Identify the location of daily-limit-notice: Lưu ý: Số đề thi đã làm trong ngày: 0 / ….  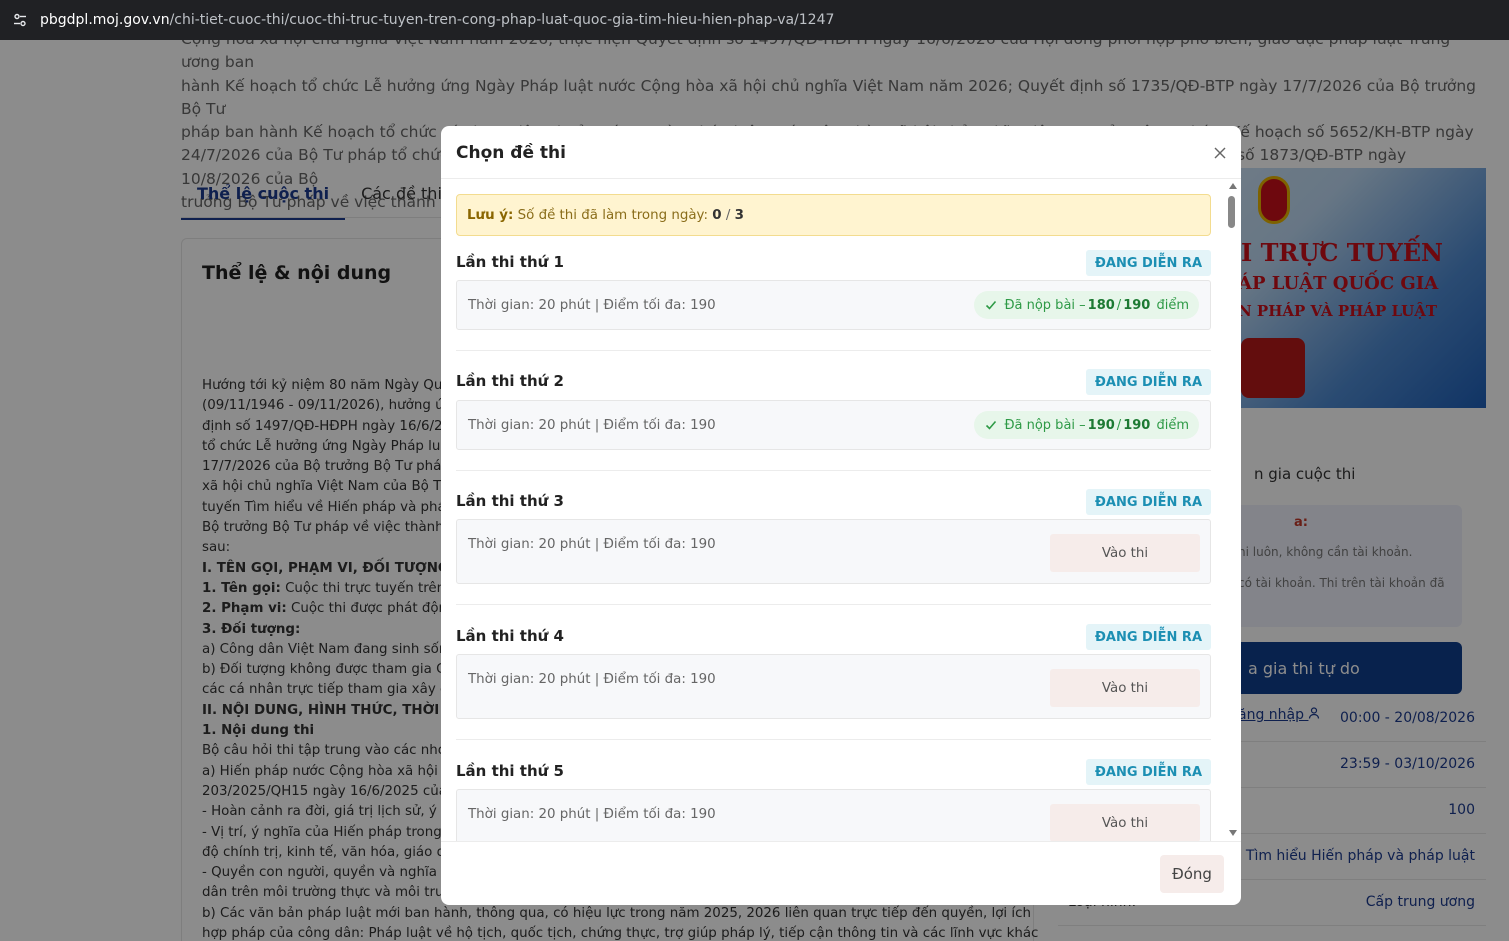
(833, 215).